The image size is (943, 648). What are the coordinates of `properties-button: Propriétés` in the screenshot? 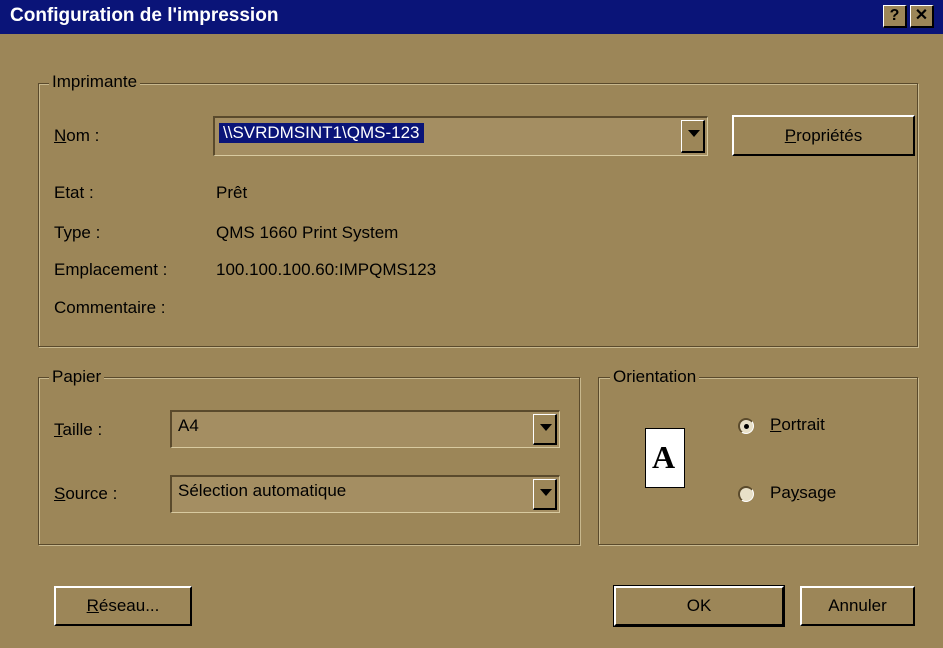 It's located at (823, 135).